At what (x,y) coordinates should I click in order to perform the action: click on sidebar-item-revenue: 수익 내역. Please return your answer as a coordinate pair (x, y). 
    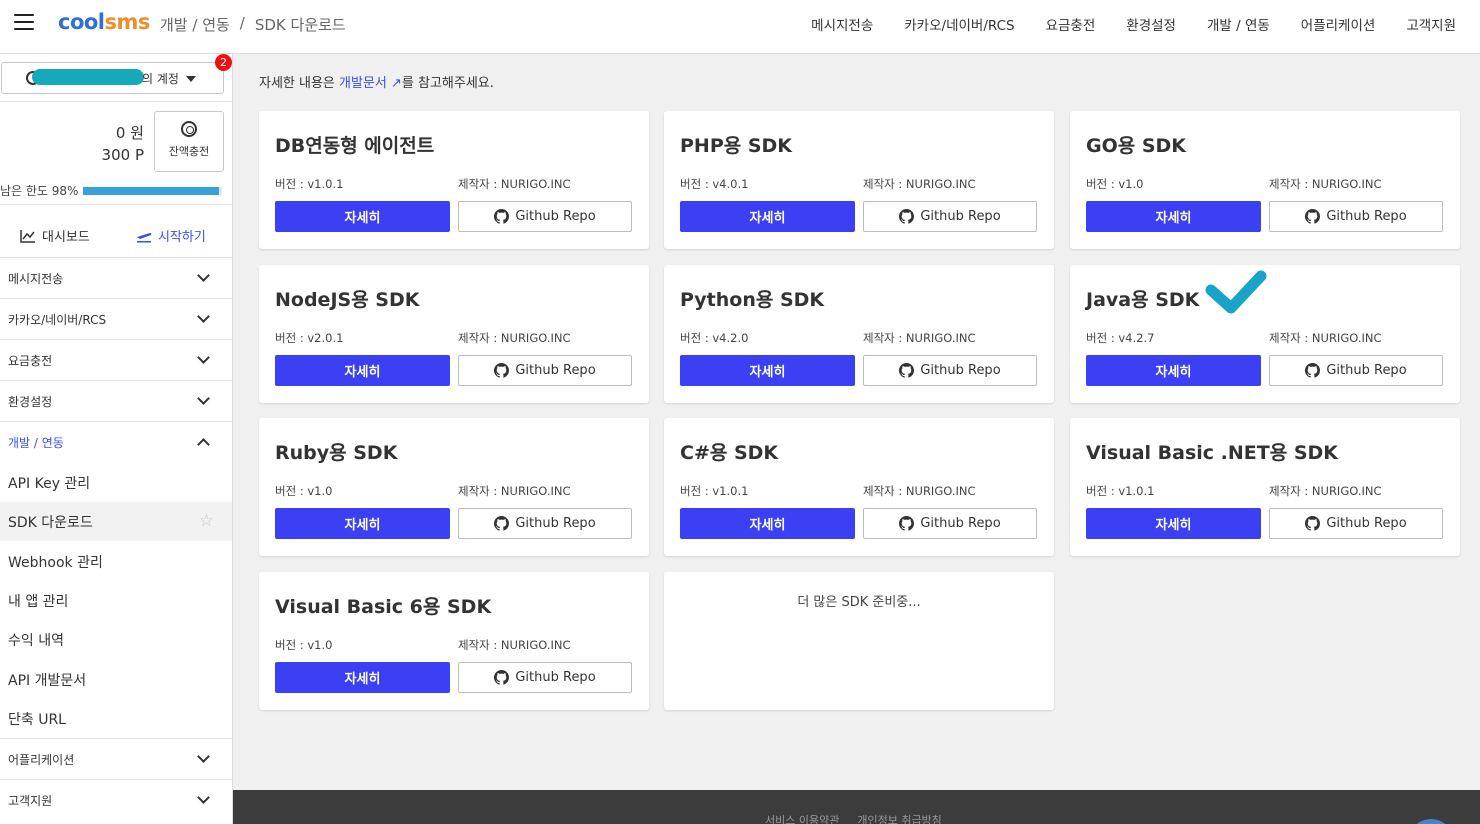
    Looking at the image, I should click on (116, 639).